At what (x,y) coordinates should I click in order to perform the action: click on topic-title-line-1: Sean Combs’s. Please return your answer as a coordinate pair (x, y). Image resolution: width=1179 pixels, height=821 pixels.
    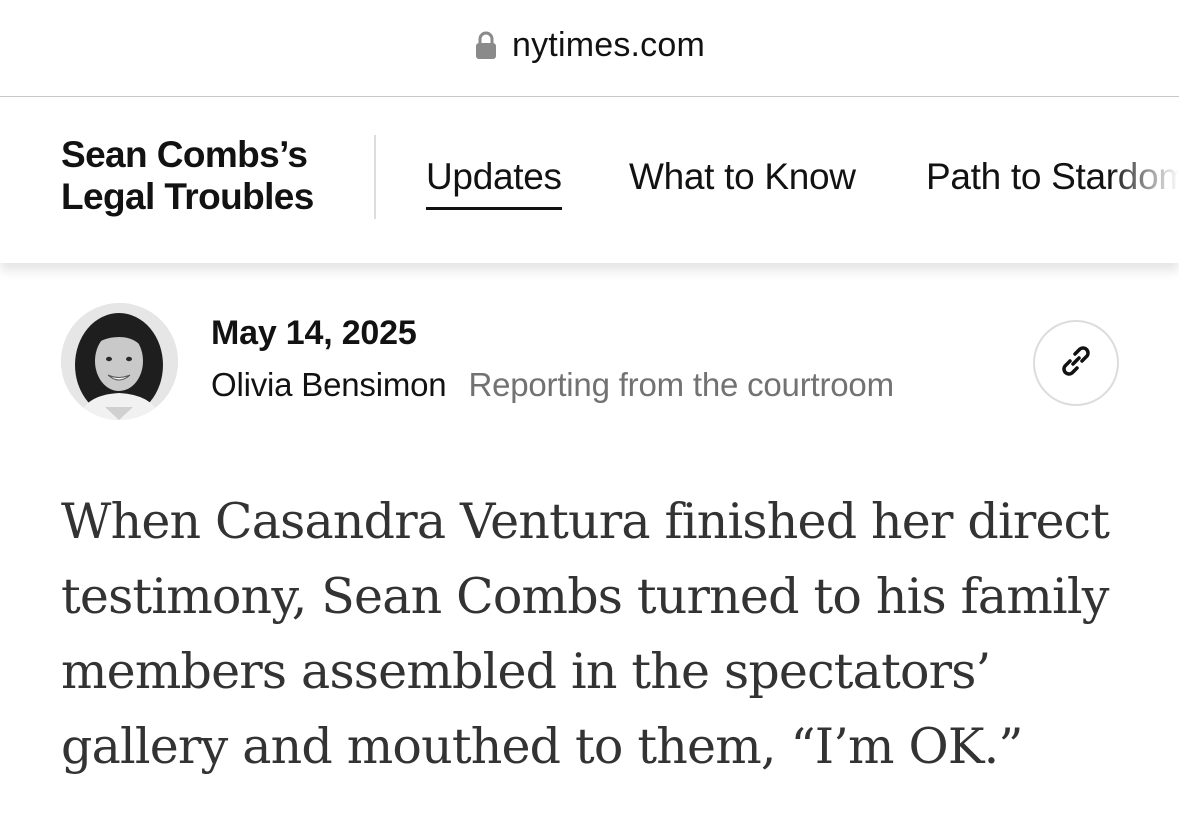
    Looking at the image, I should click on (184, 154).